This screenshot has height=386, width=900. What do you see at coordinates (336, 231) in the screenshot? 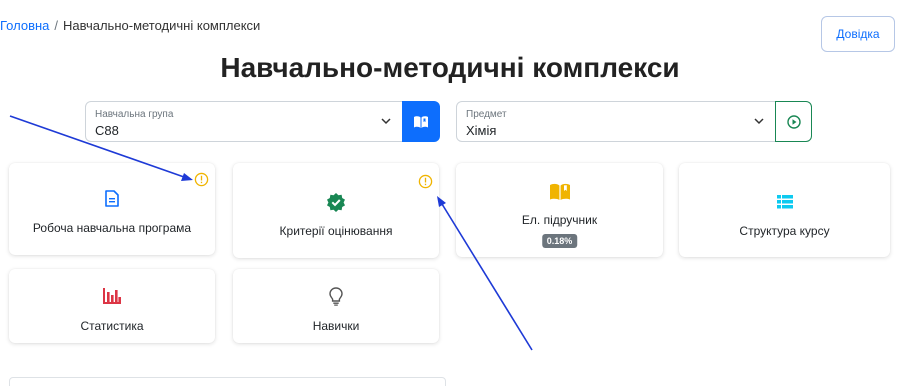
I see `card-grading-criteria-label: Критерії оцінювання` at bounding box center [336, 231].